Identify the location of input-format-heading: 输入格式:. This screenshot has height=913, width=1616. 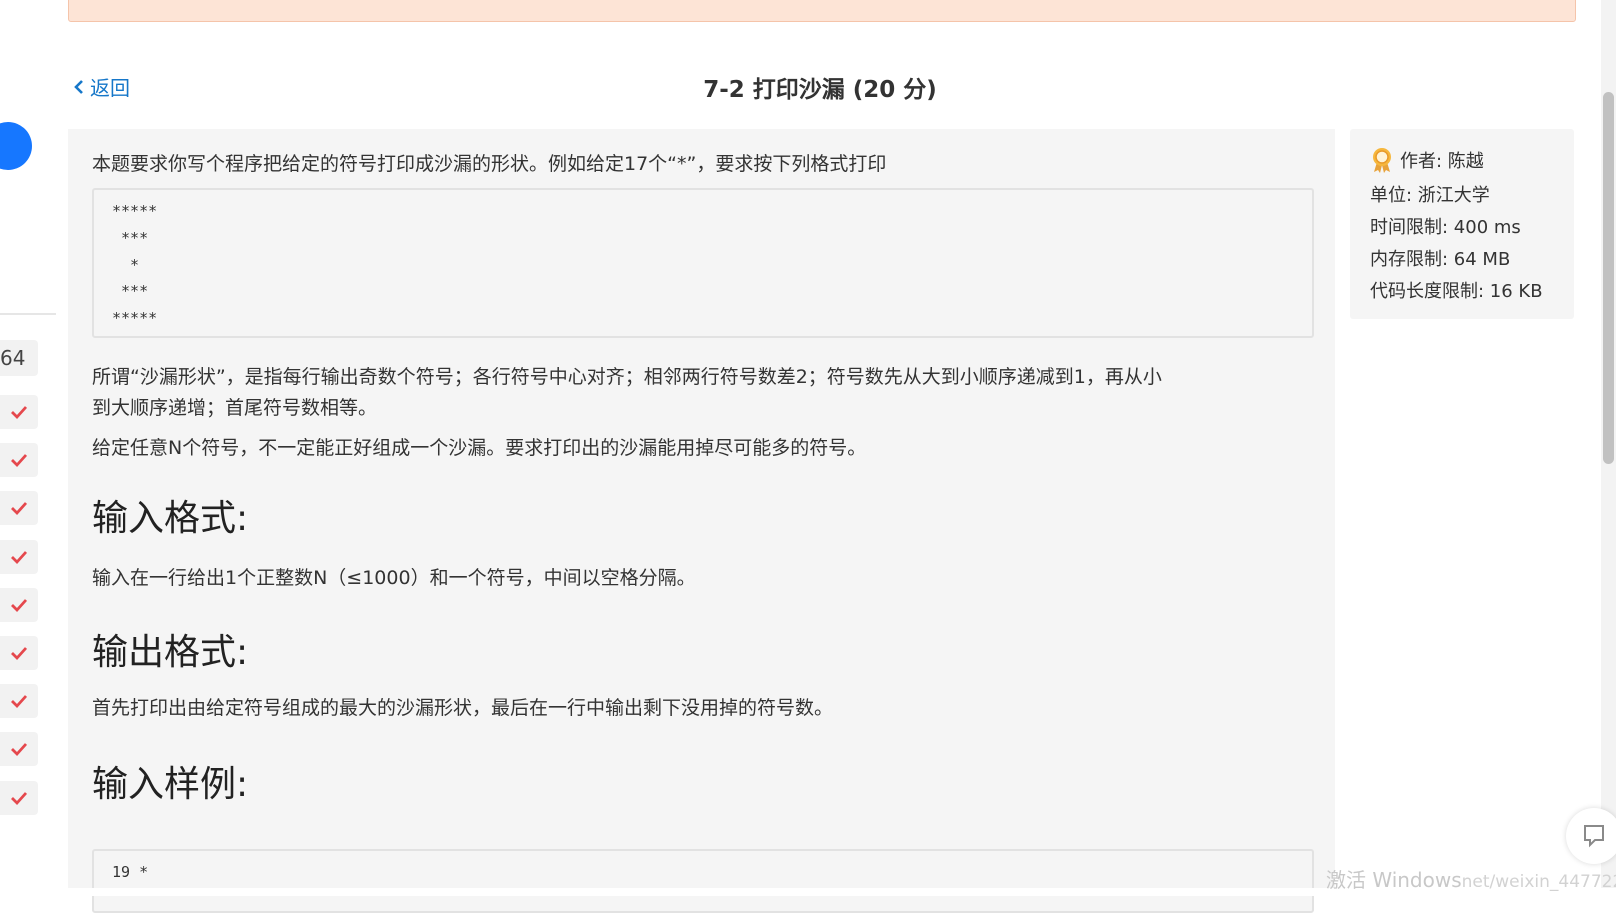
(170, 518).